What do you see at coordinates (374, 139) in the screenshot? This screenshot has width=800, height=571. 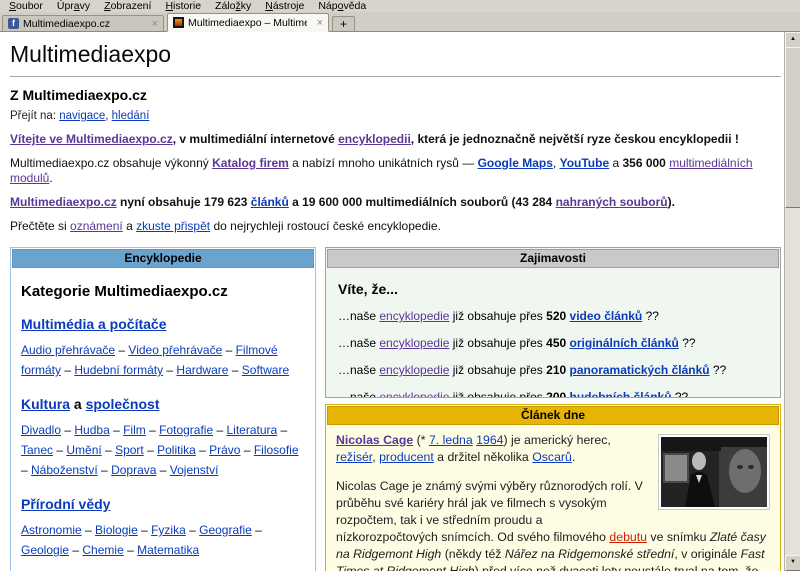 I see `link: encyklopedii` at bounding box center [374, 139].